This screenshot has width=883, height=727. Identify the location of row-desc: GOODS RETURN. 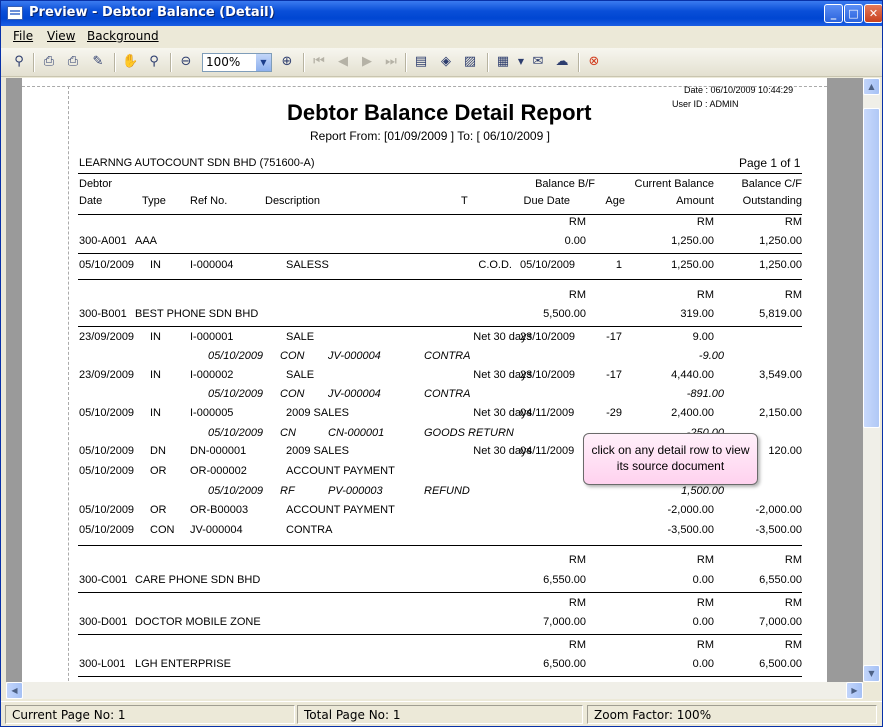
(469, 433).